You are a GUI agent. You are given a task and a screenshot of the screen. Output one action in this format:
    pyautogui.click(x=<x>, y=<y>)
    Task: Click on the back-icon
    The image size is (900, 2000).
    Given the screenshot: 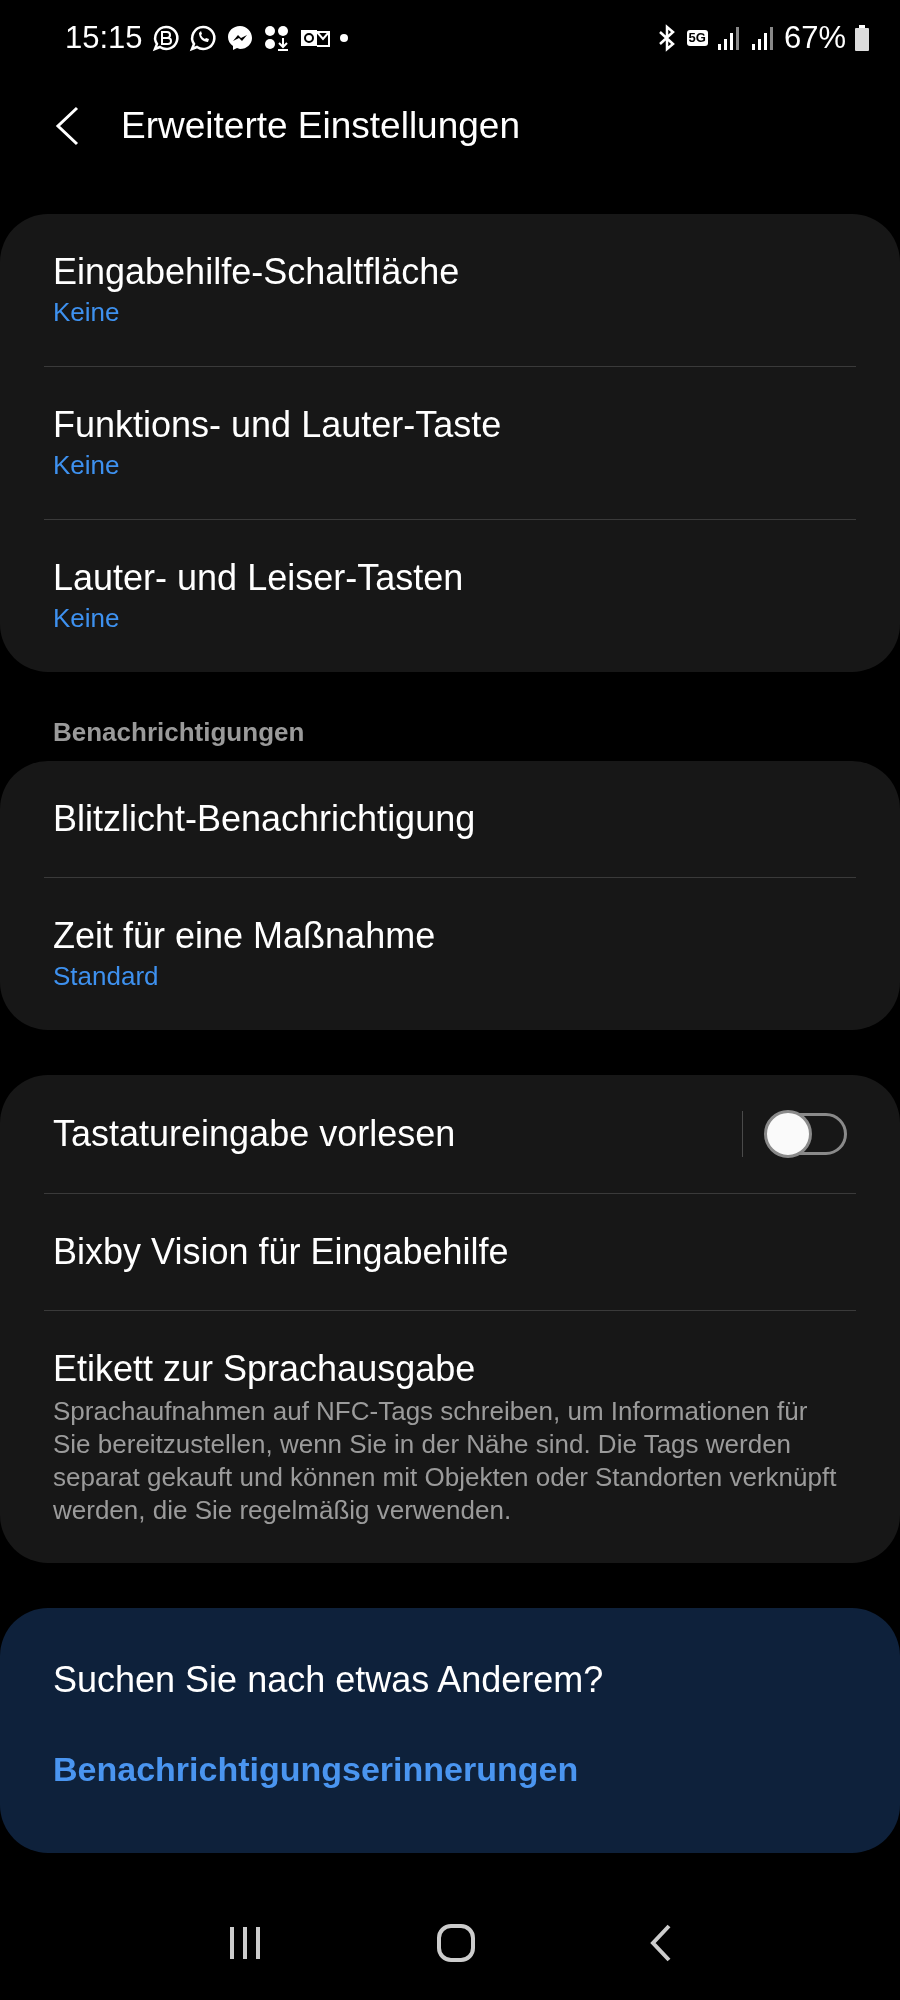 What is the action you would take?
    pyautogui.click(x=67, y=126)
    